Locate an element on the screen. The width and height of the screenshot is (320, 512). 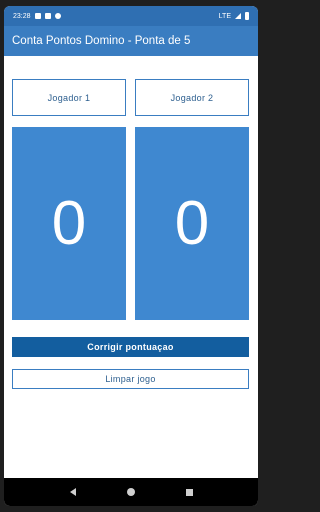
status-left: 23:28 is located at coordinates (37, 16).